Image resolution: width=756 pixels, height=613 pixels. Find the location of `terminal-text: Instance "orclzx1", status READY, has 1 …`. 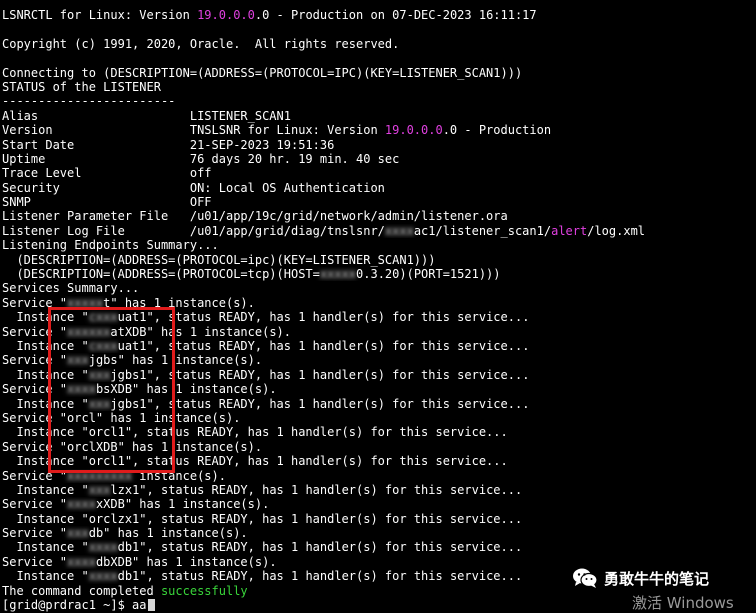

terminal-text: Instance "orclzx1", status READY, has 1 … is located at coordinates (262, 518).